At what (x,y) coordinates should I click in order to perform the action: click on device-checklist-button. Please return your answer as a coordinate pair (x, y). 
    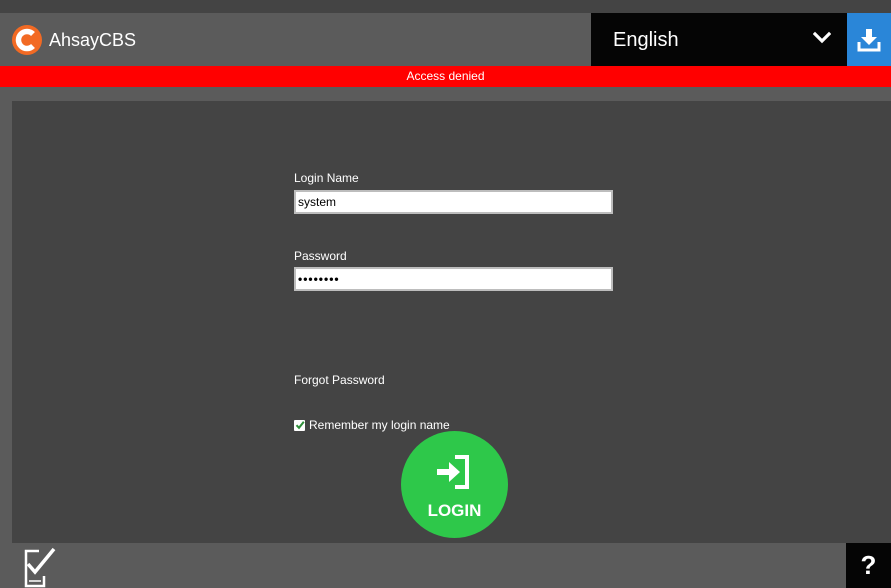
    Looking at the image, I should click on (39, 567).